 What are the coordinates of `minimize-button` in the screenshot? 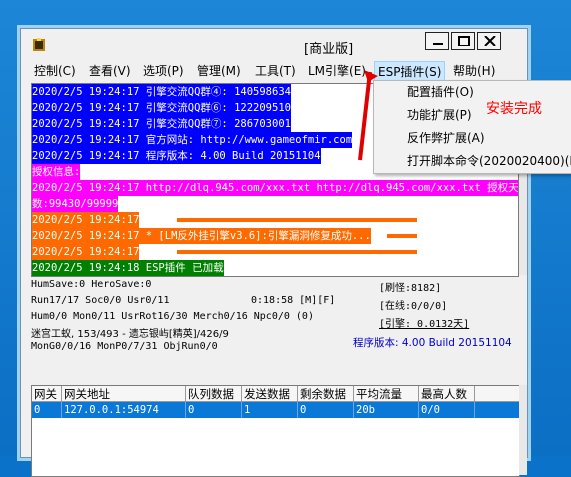 It's located at (437, 41).